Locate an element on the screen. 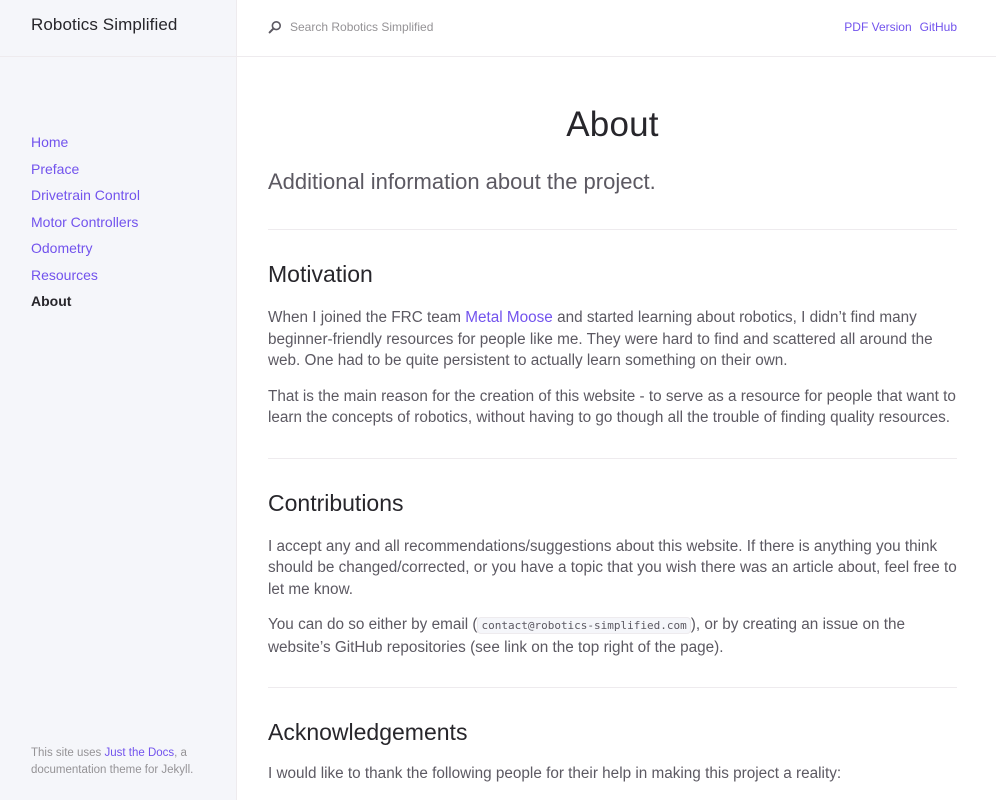 This screenshot has height=800, width=996. nav-item-about: About is located at coordinates (85, 303).